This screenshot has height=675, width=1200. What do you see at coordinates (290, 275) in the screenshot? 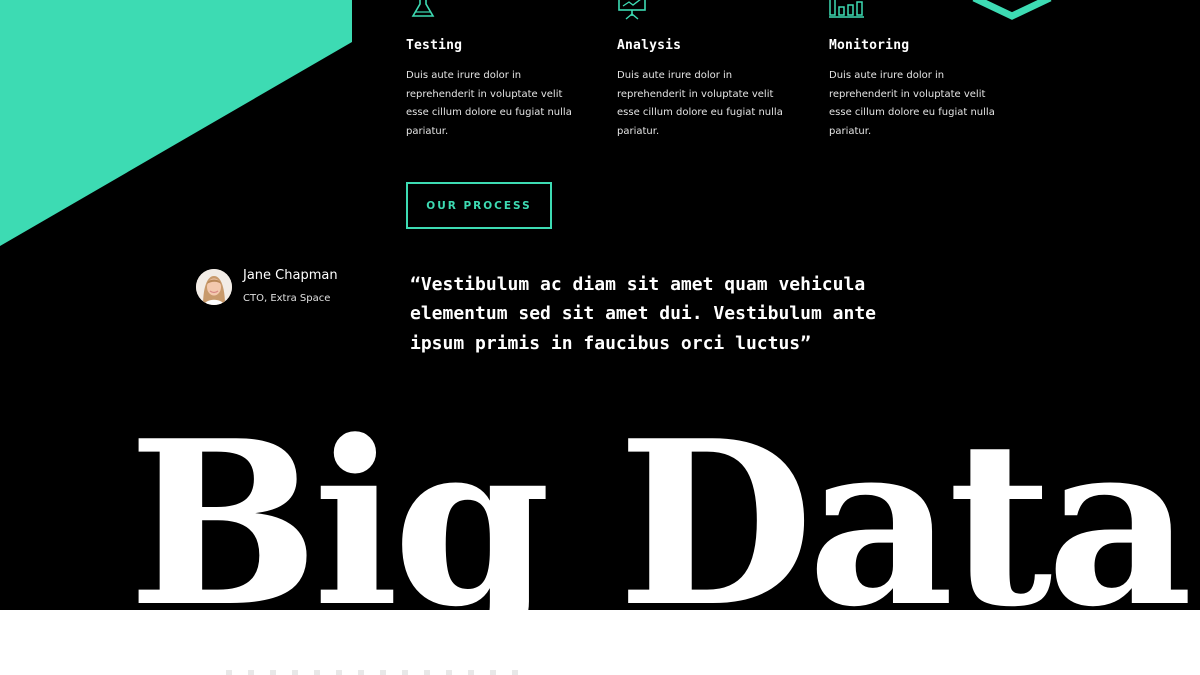
I see `testimonial-author-name: Jane Chapman` at bounding box center [290, 275].